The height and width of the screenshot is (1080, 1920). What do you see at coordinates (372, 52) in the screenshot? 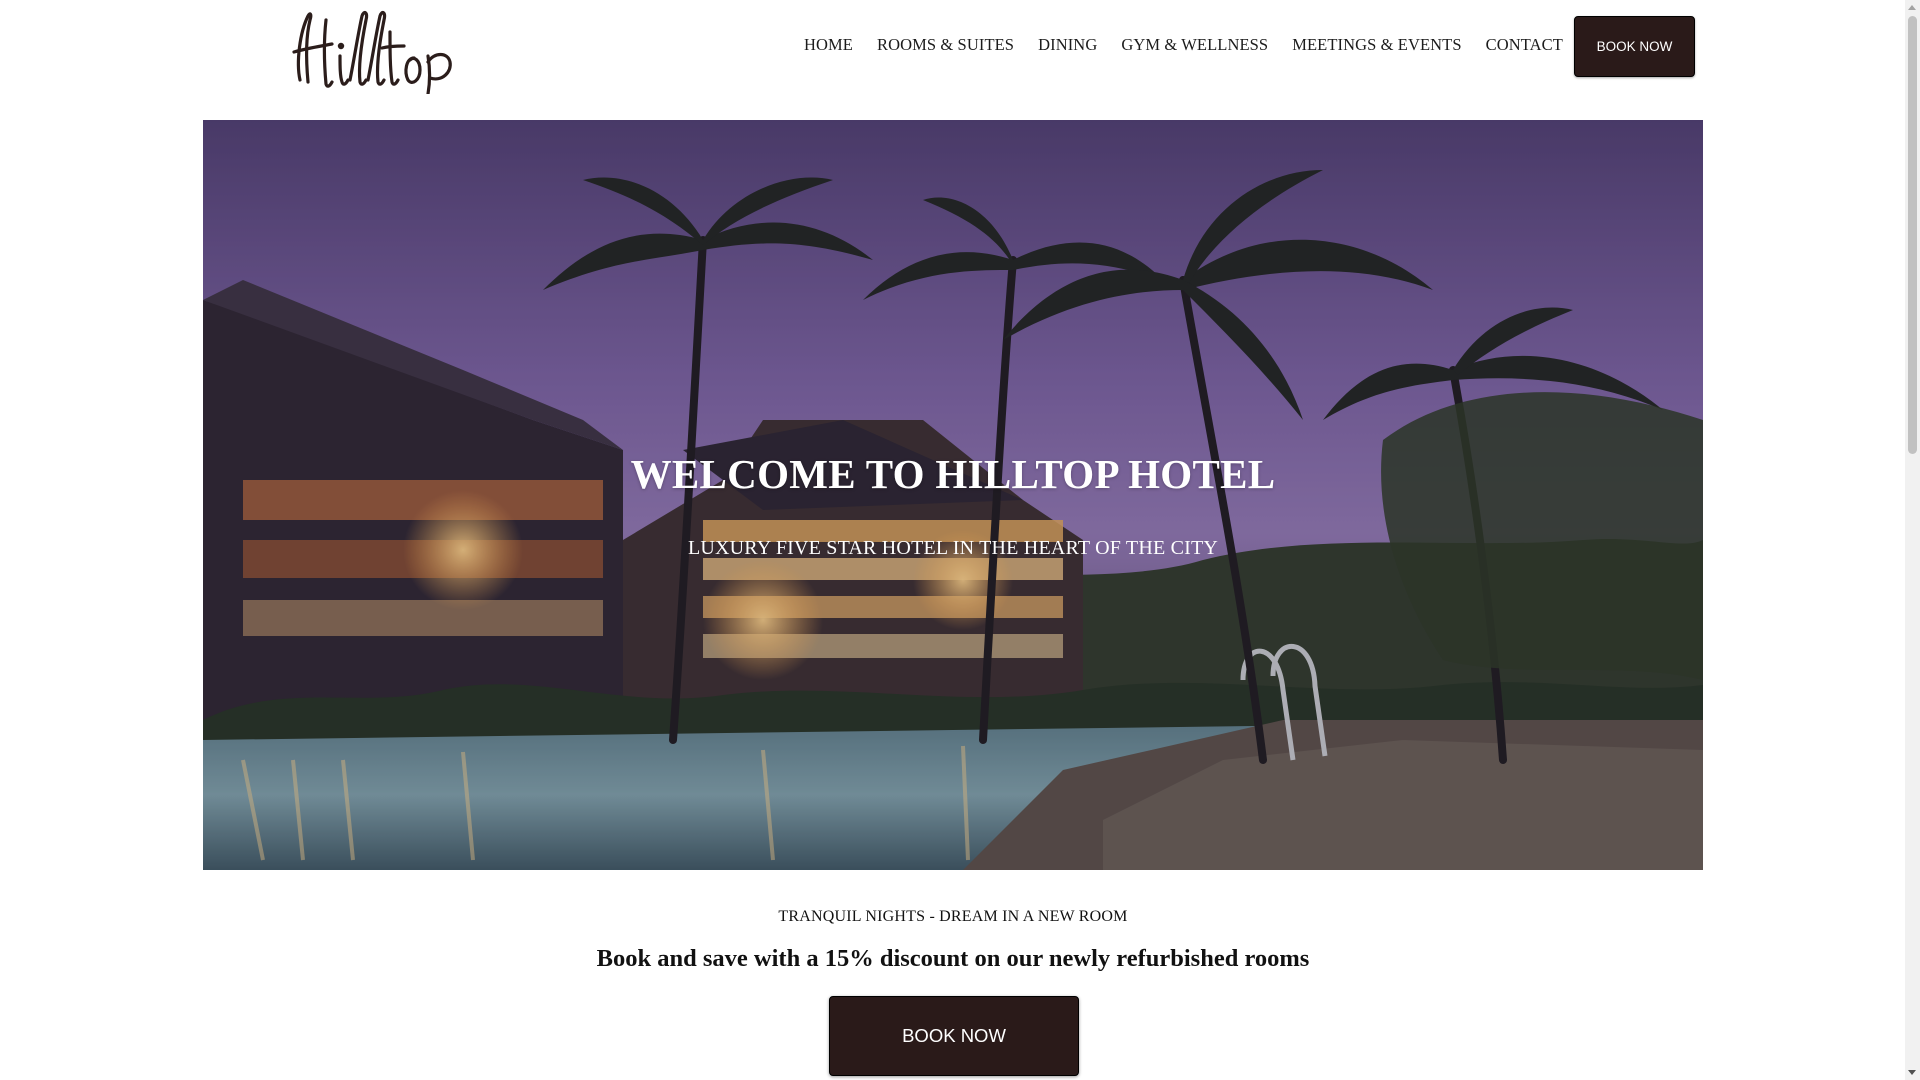
I see `hilltop-logo-script-mark` at bounding box center [372, 52].